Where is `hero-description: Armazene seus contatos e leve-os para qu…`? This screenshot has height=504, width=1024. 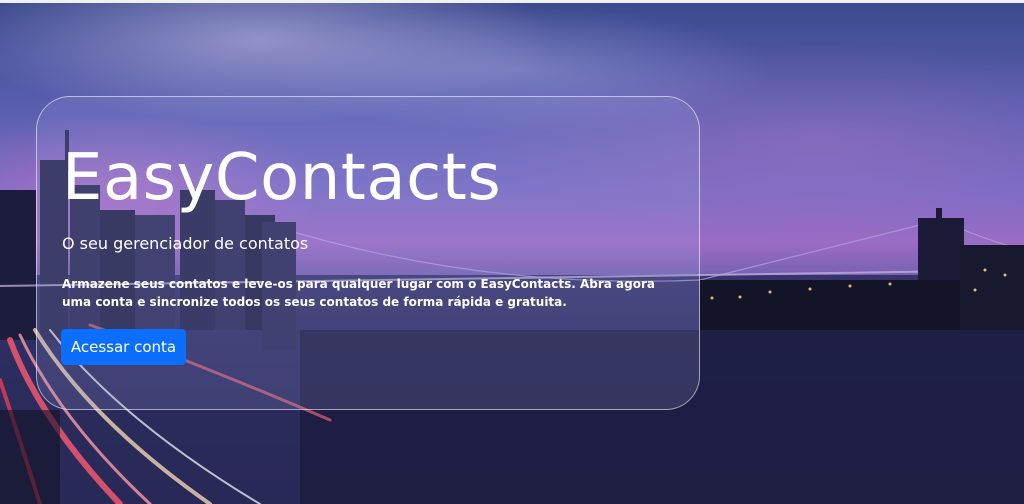 hero-description: Armazene seus contatos e leve-os para qu… is located at coordinates (358, 293).